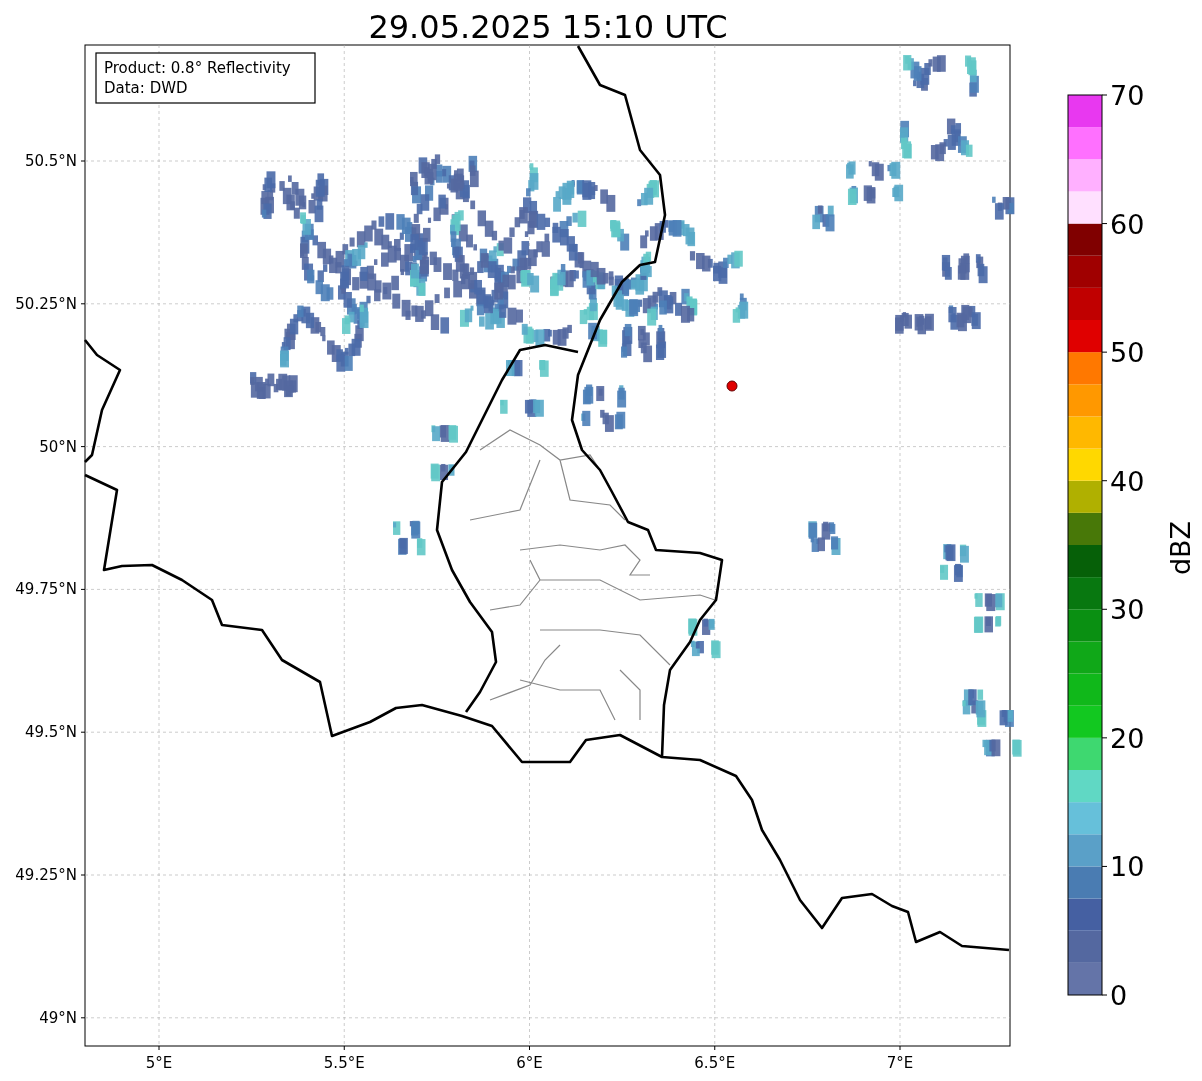 The height and width of the screenshot is (1081, 1202). Describe the element at coordinates (58, 446) in the screenshot. I see `y-axis-tick-label: 50°N` at that location.